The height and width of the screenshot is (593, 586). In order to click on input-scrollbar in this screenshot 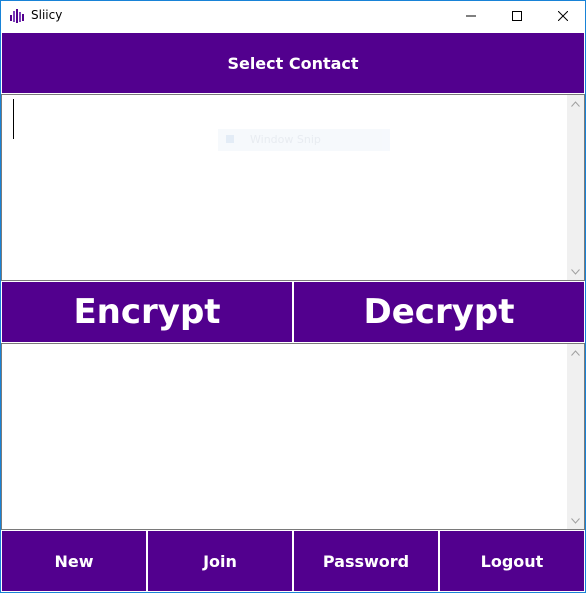, I will do `click(575, 187)`.